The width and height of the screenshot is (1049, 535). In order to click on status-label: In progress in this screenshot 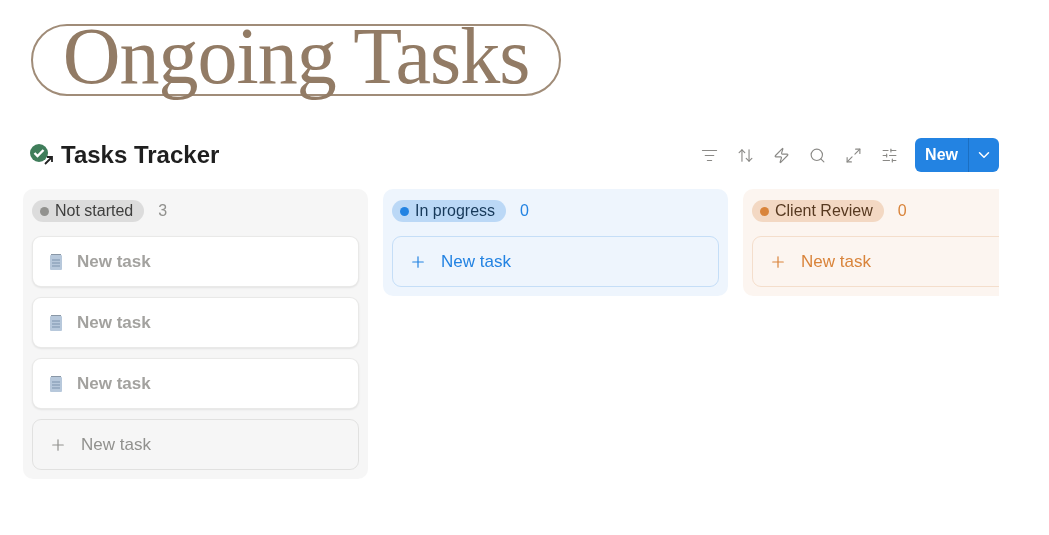, I will do `click(455, 211)`.